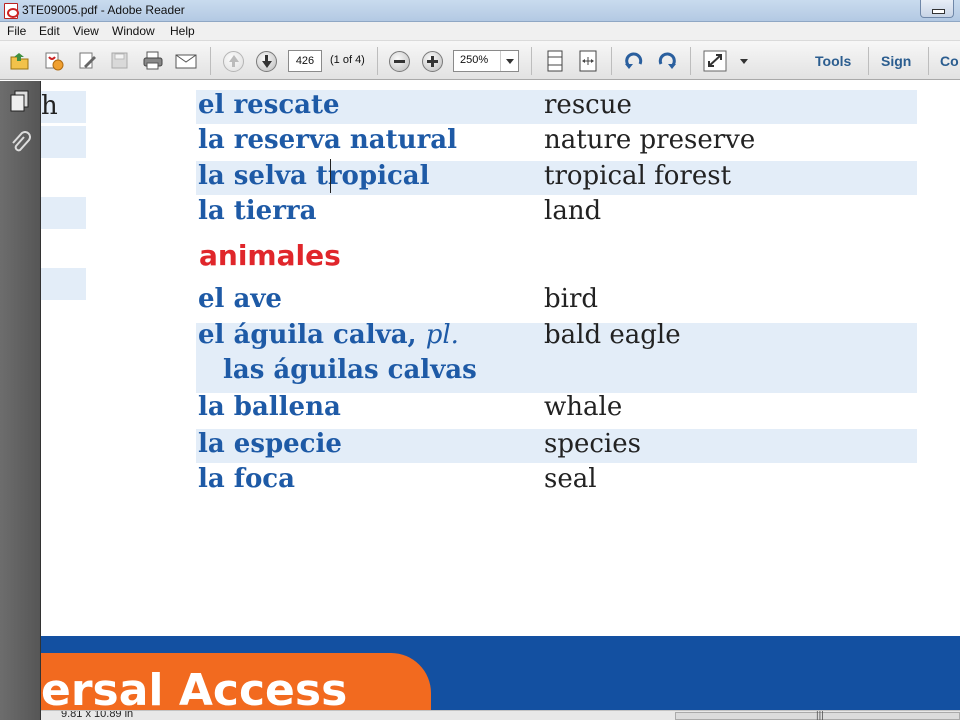 This screenshot has height=720, width=960. I want to click on plus-icon, so click(432, 61).